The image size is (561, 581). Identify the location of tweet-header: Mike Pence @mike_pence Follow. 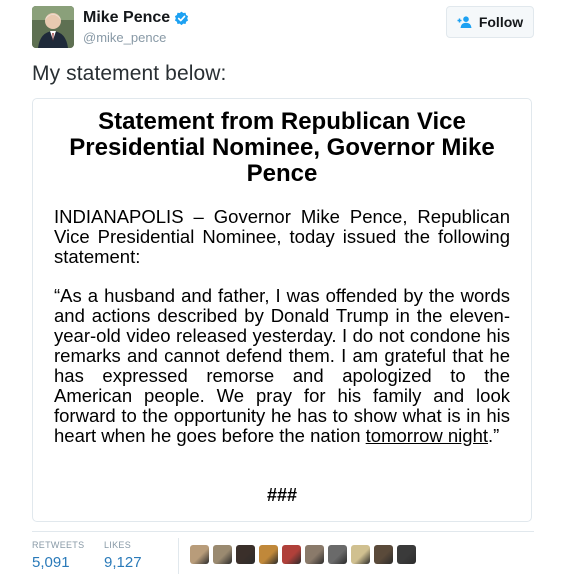
(283, 28).